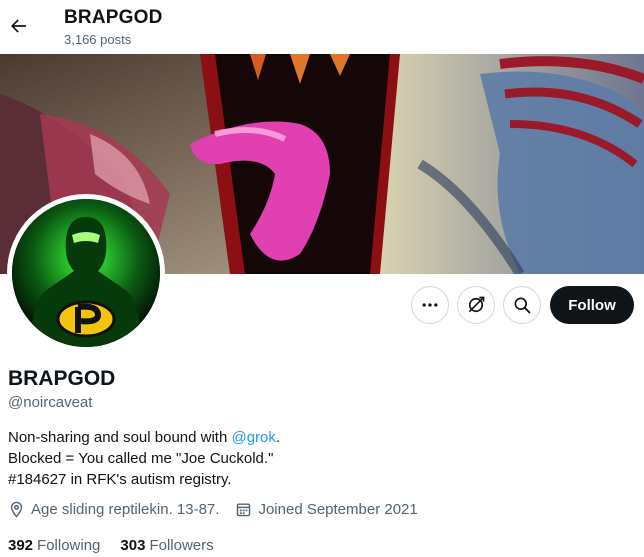 Image resolution: width=644 pixels, height=557 pixels. I want to click on bio-text: Non-sharing and soul bound with, so click(120, 437).